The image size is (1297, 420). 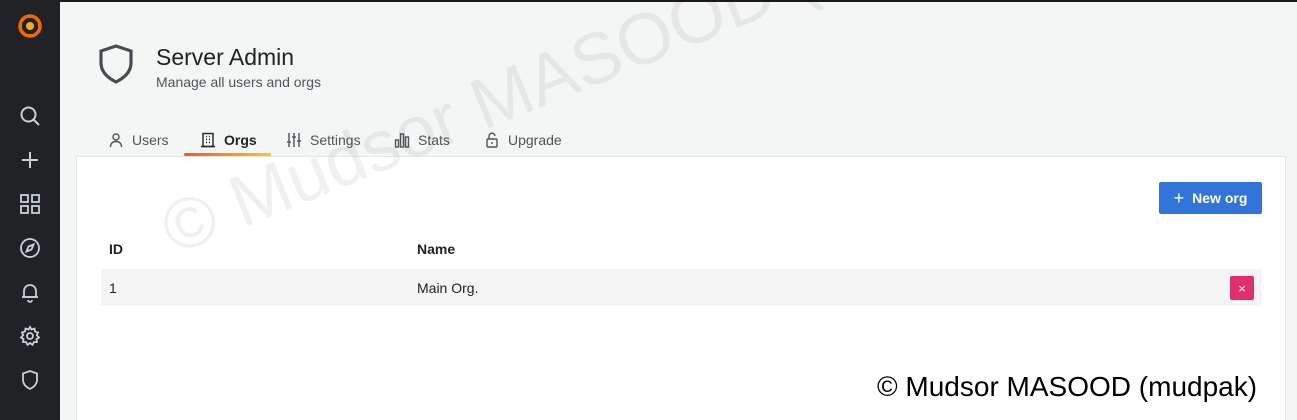 I want to click on shield-icon, so click(x=30, y=380).